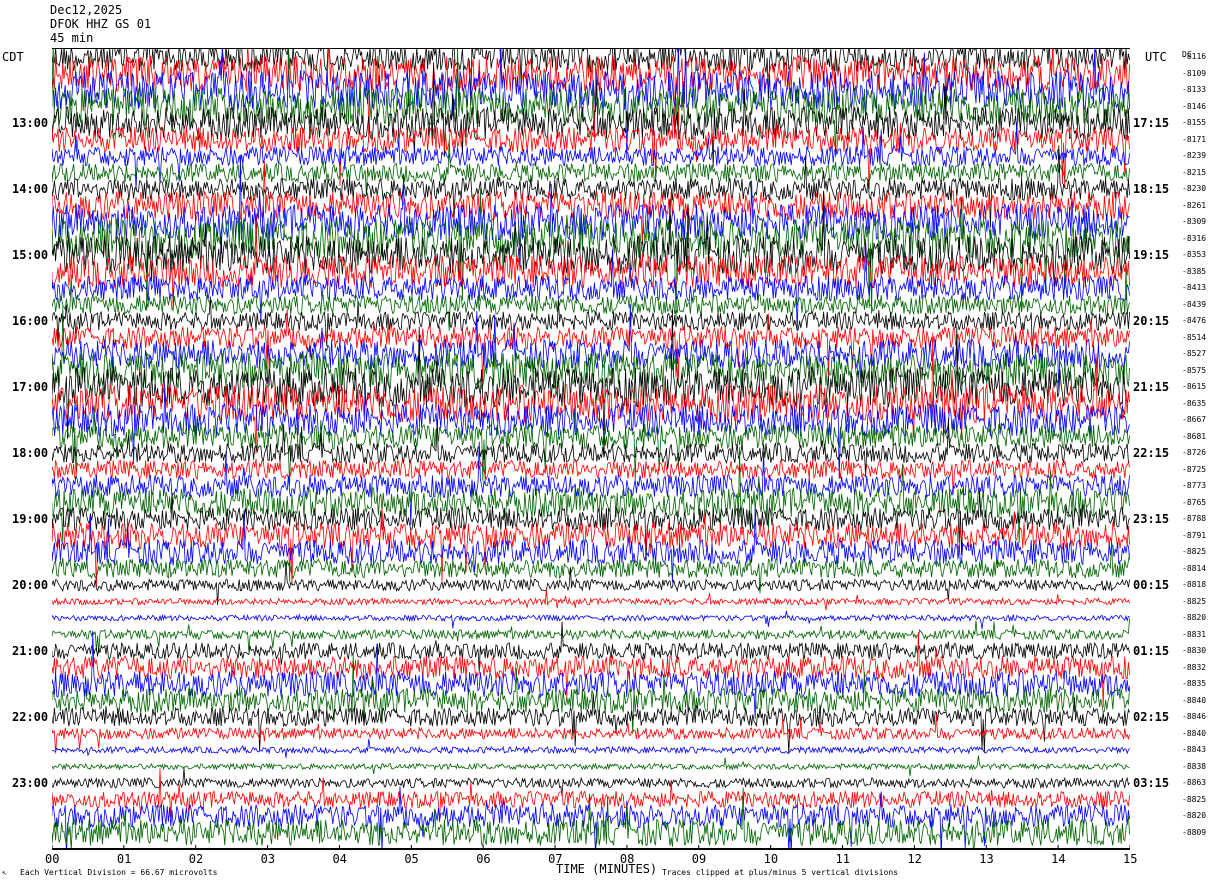  What do you see at coordinates (1151, 519) in the screenshot?
I see `right-hour-label: 23:15` at bounding box center [1151, 519].